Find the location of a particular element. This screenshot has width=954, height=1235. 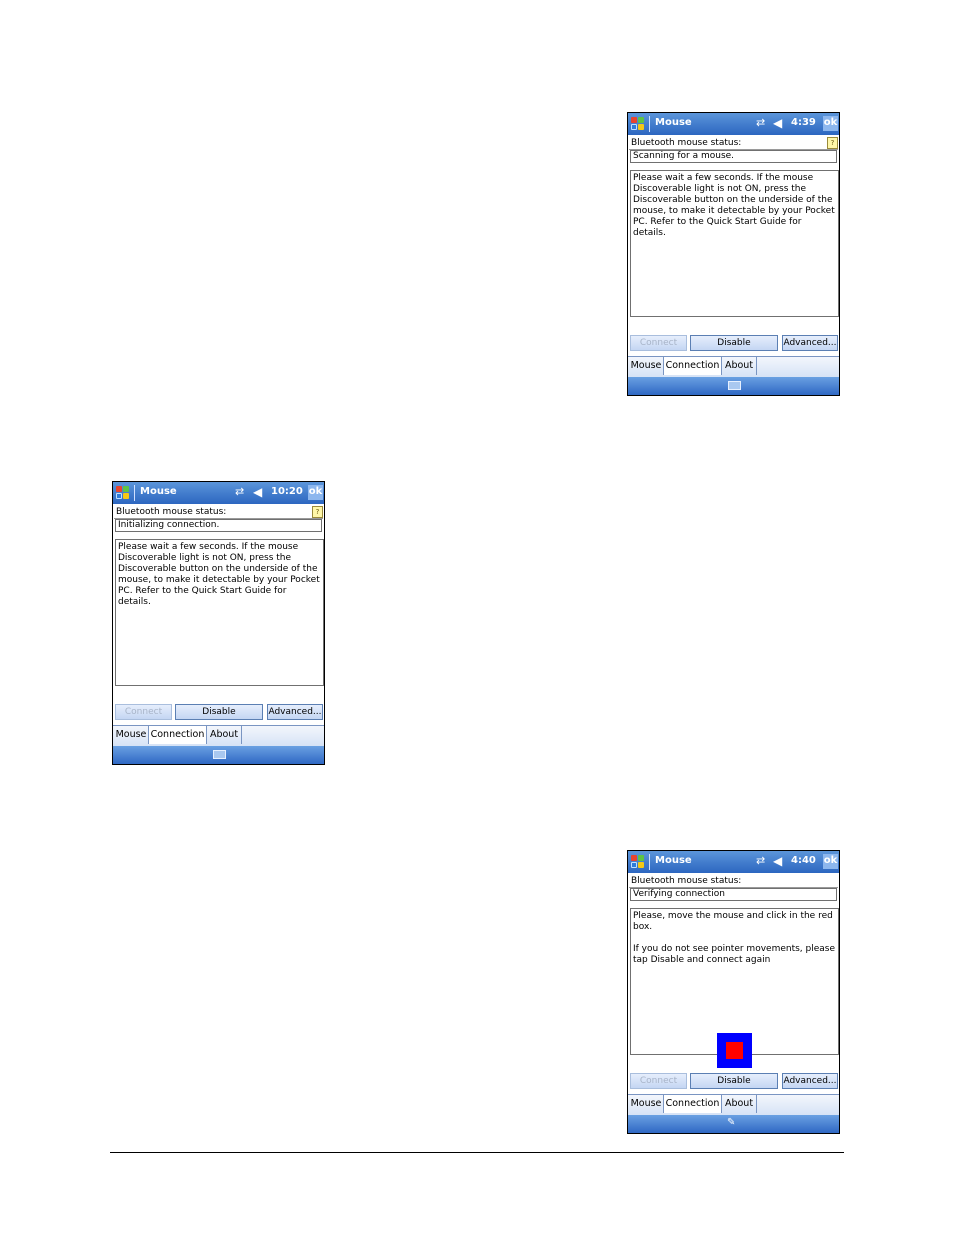

click-target-box is located at coordinates (734, 1050).